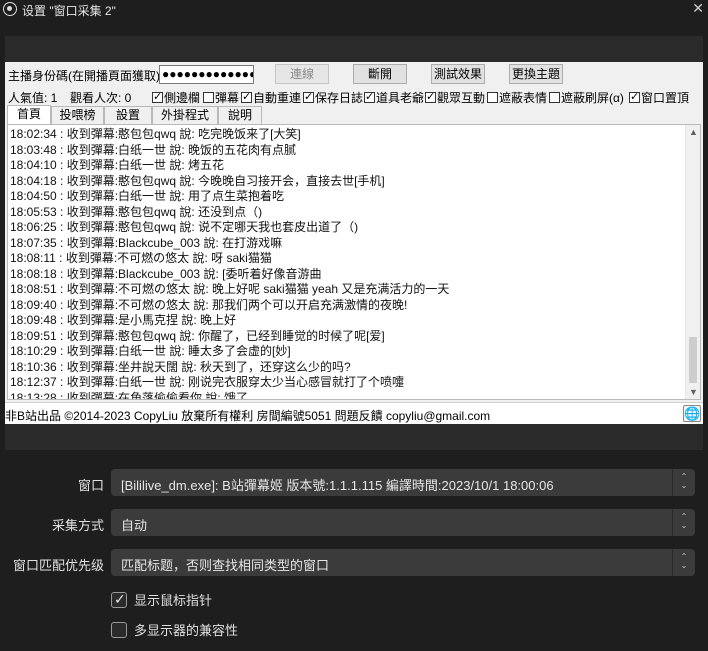  Describe the element at coordinates (186, 630) in the screenshot. I see `multi-adapter-label: 多显示器的兼容性` at that location.